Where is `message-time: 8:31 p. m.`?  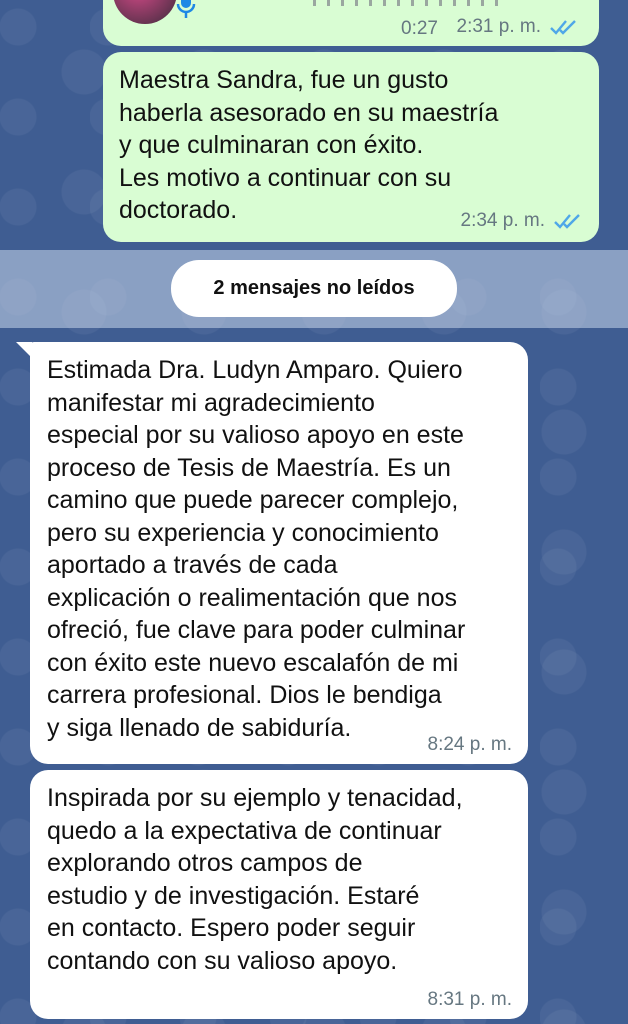 message-time: 8:31 p. m. is located at coordinates (470, 999).